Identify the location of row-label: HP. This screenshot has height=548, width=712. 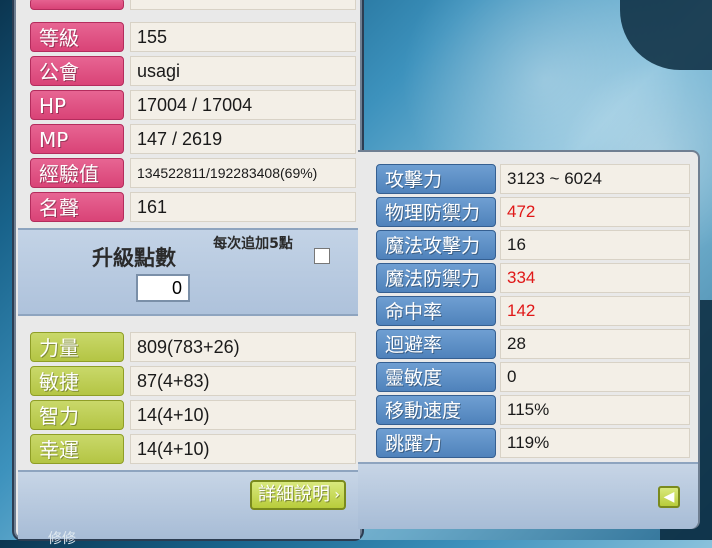
(77, 105).